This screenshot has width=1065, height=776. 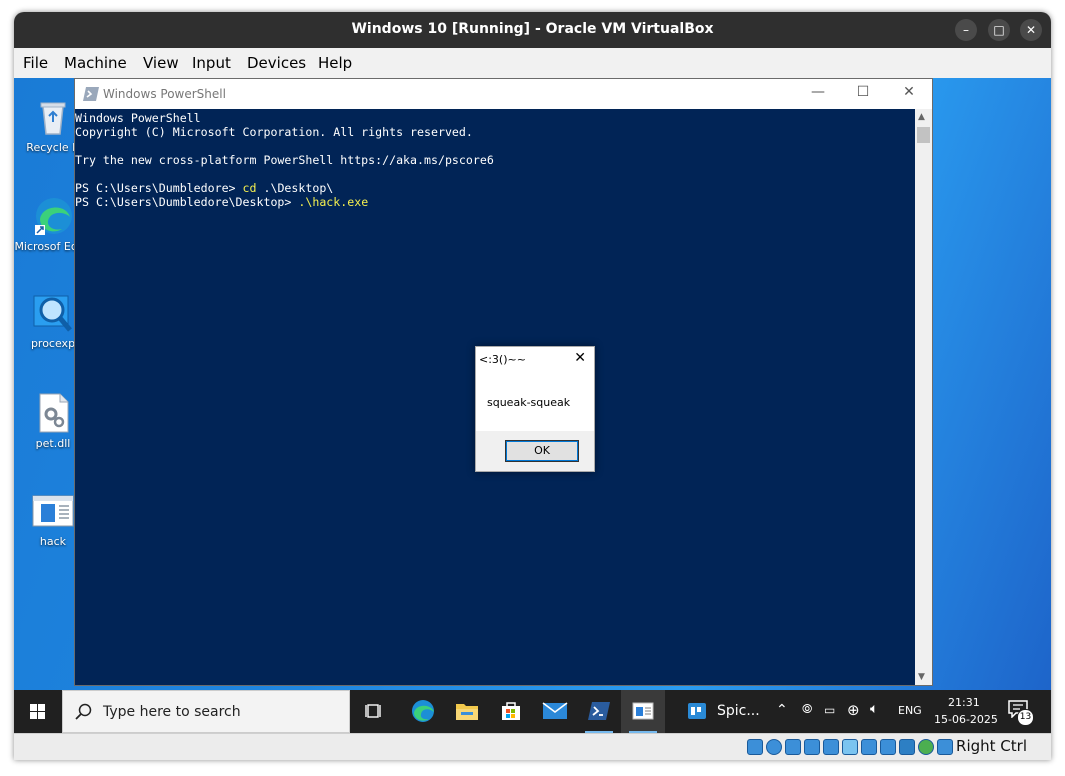 What do you see at coordinates (53, 413) in the screenshot?
I see `dll-file-icon` at bounding box center [53, 413].